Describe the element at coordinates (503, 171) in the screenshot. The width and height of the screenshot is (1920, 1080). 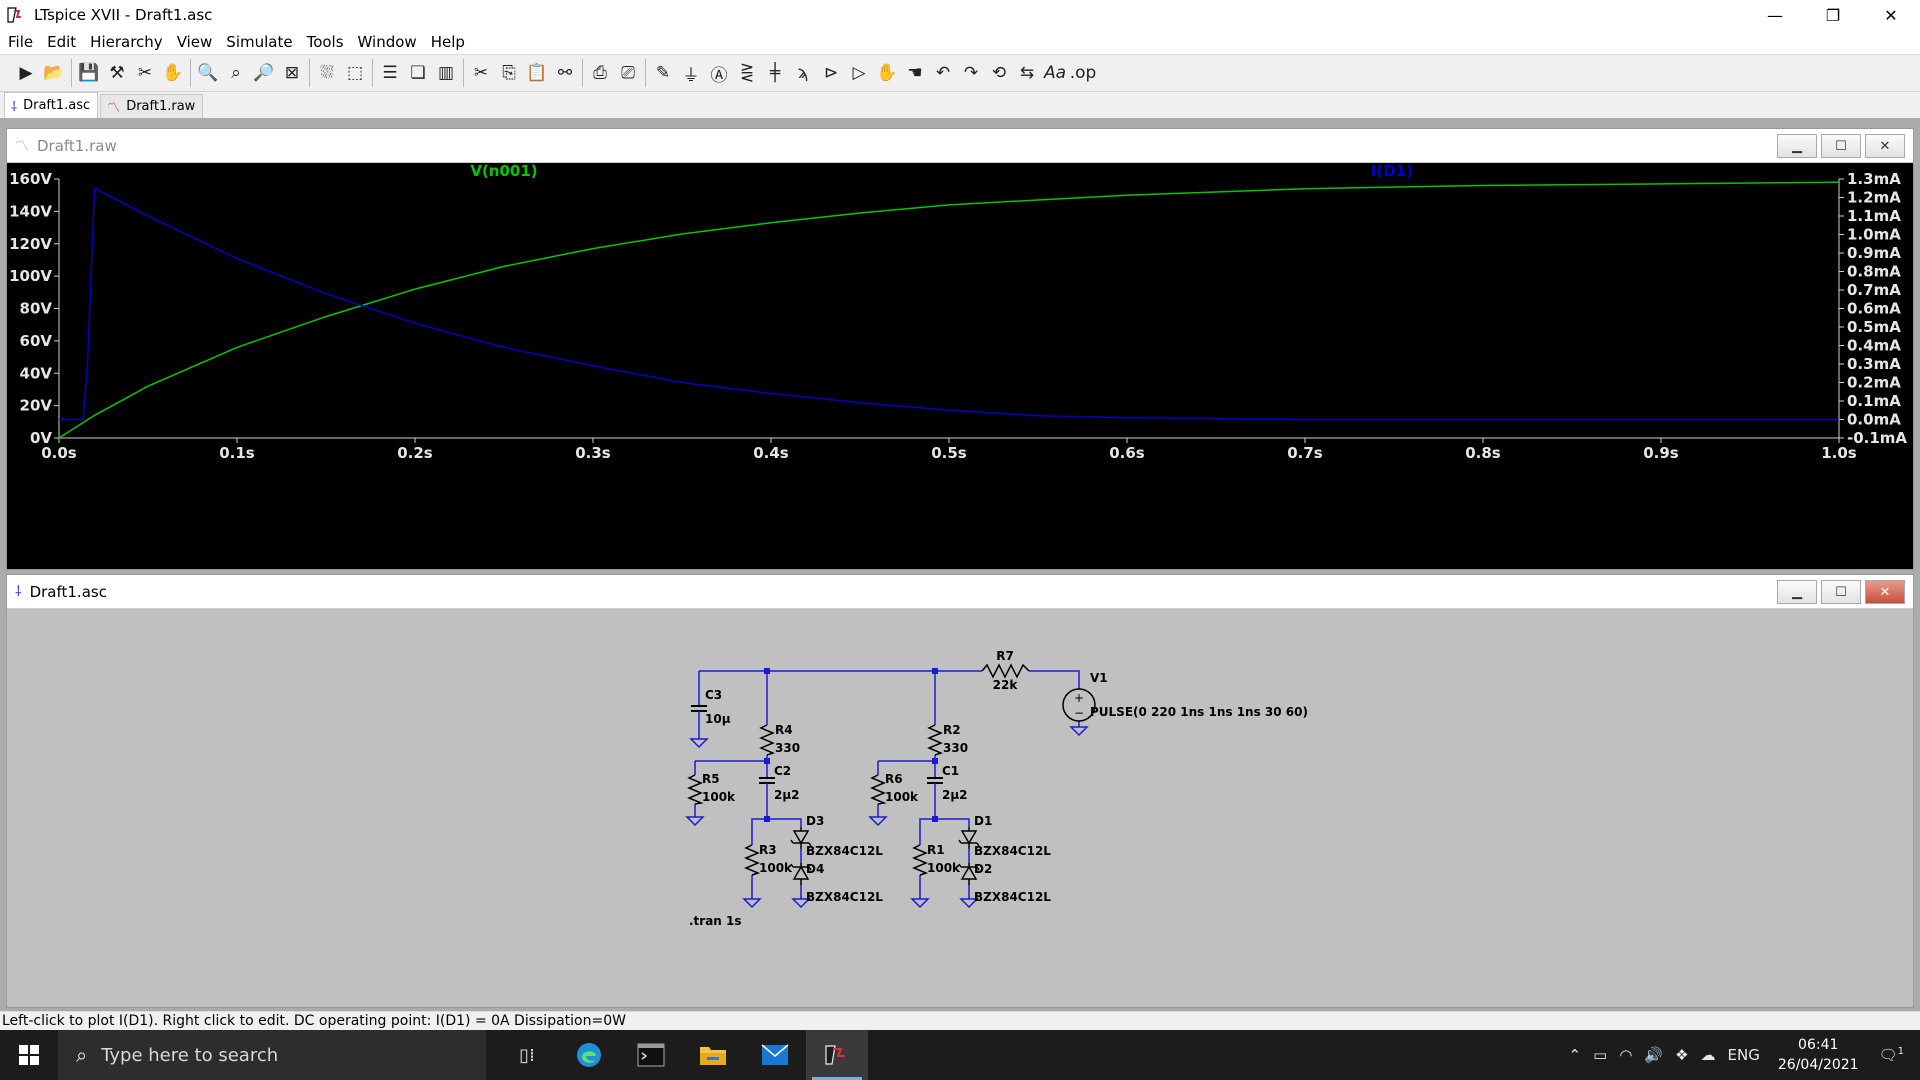
I see `trace-label-v-n001: V(n001)` at that location.